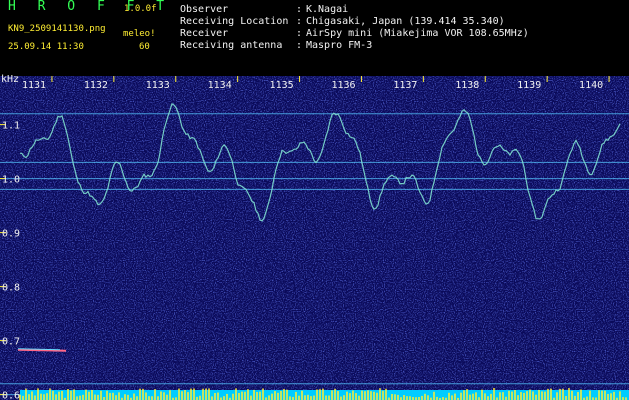 The width and height of the screenshot is (629, 400). I want to click on antenna-colon: :, so click(299, 45).